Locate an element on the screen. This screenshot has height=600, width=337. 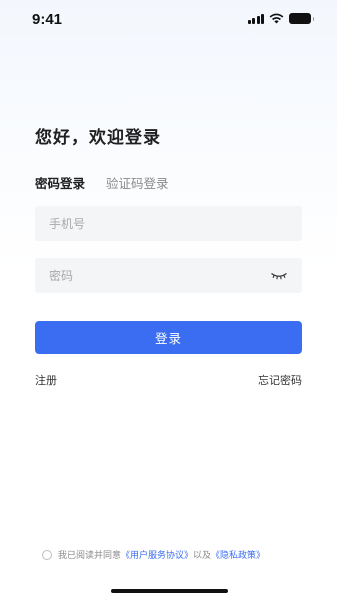
phone-field is located at coordinates (168, 223).